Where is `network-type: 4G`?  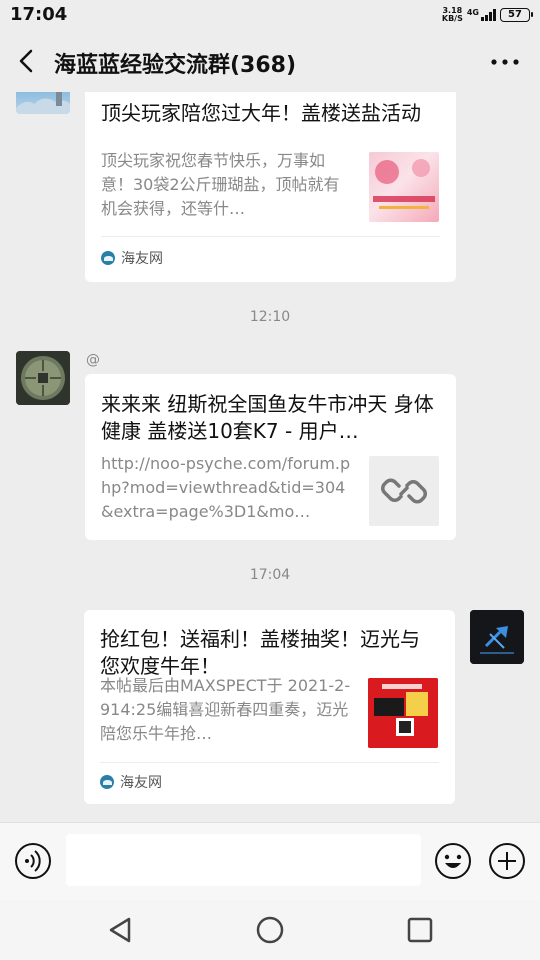
network-type: 4G is located at coordinates (472, 12).